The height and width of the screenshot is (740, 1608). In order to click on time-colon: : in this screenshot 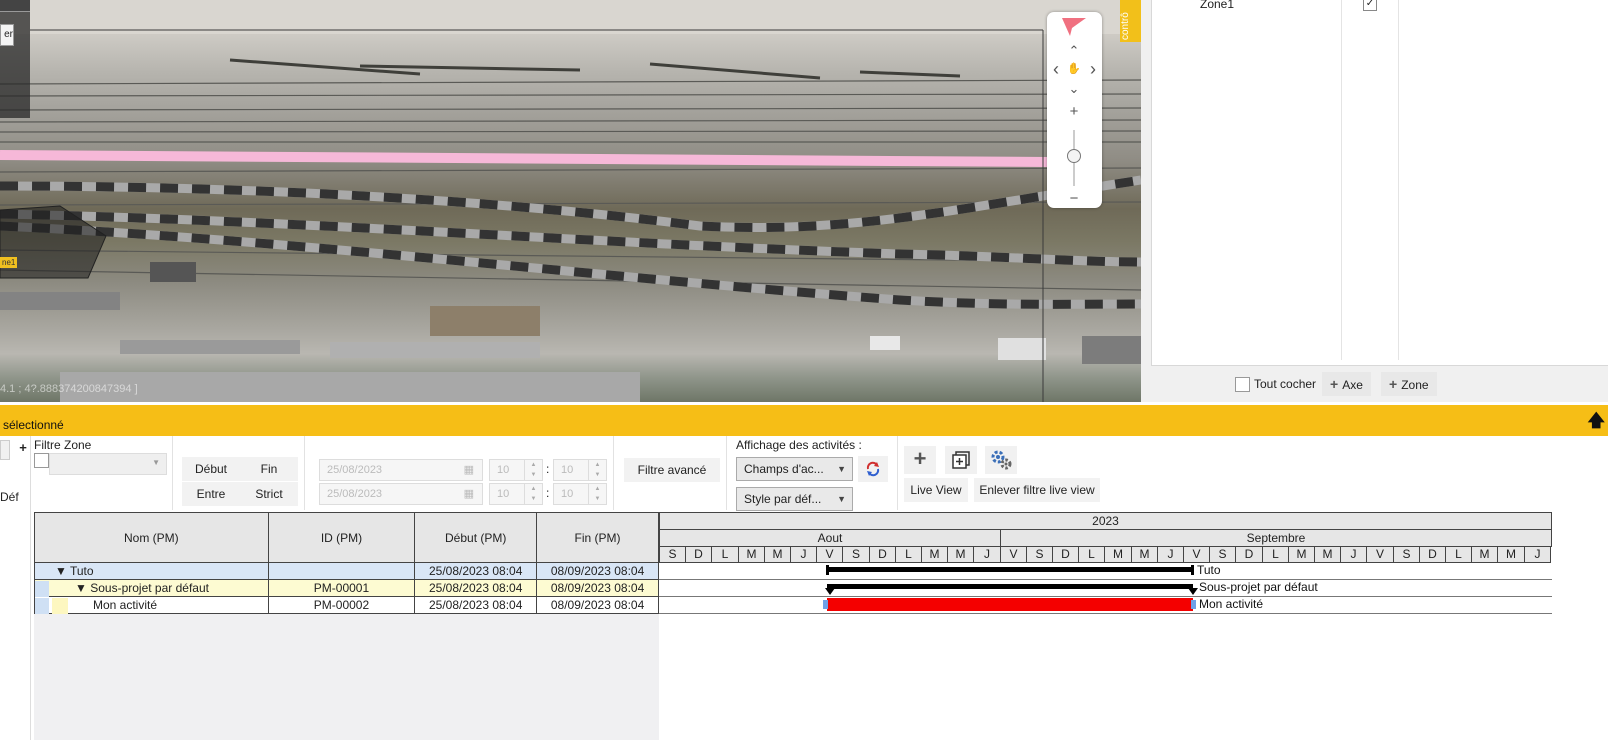, I will do `click(548, 469)`.